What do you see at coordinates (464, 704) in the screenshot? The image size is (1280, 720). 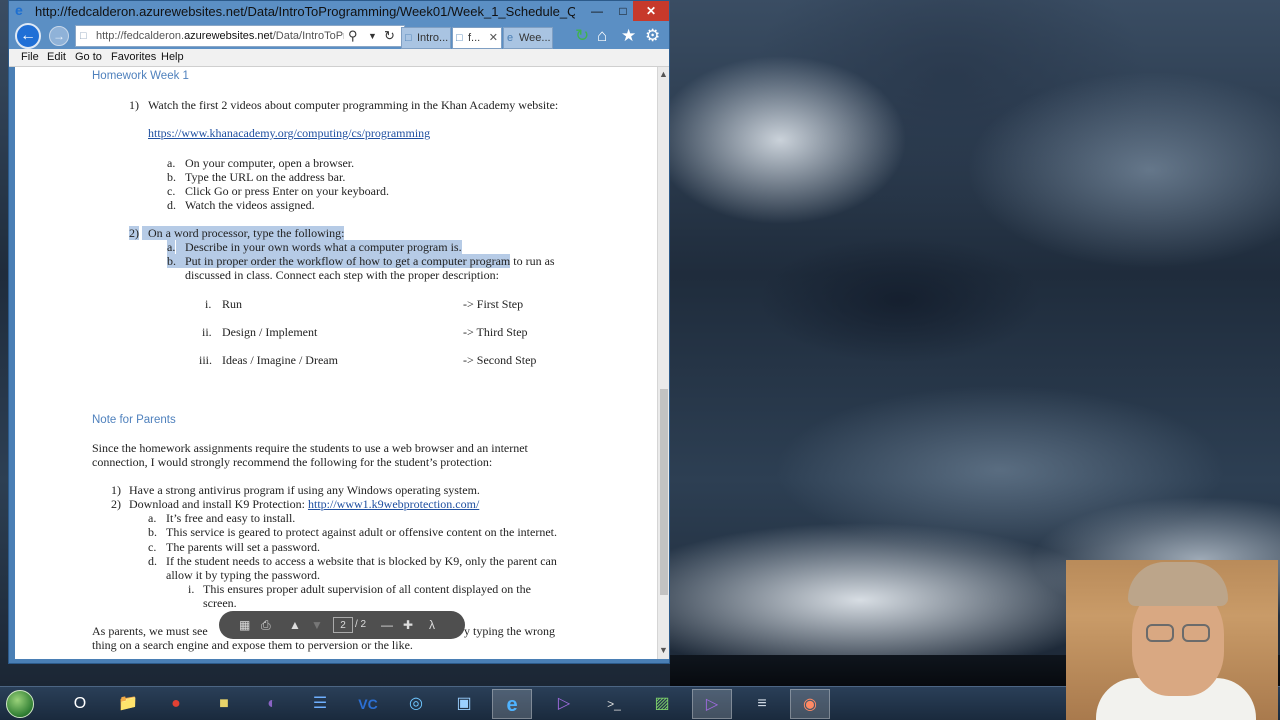 I see `remote-desktop-icon: ▣` at bounding box center [464, 704].